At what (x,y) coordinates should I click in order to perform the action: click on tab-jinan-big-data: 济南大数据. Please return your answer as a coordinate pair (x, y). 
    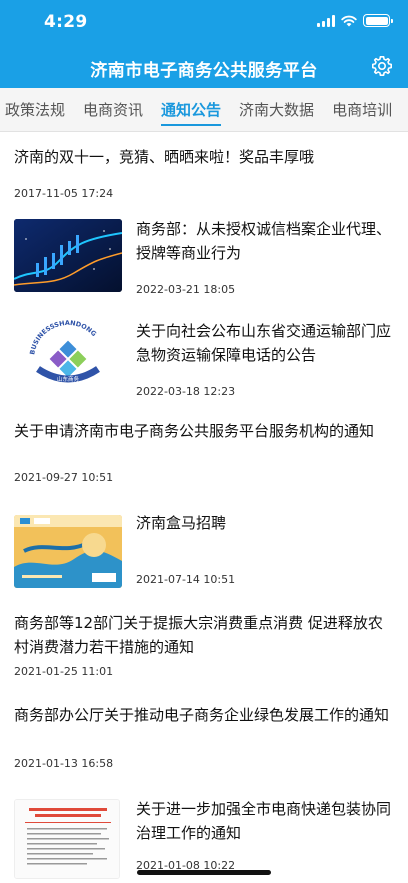
    Looking at the image, I should click on (276, 109).